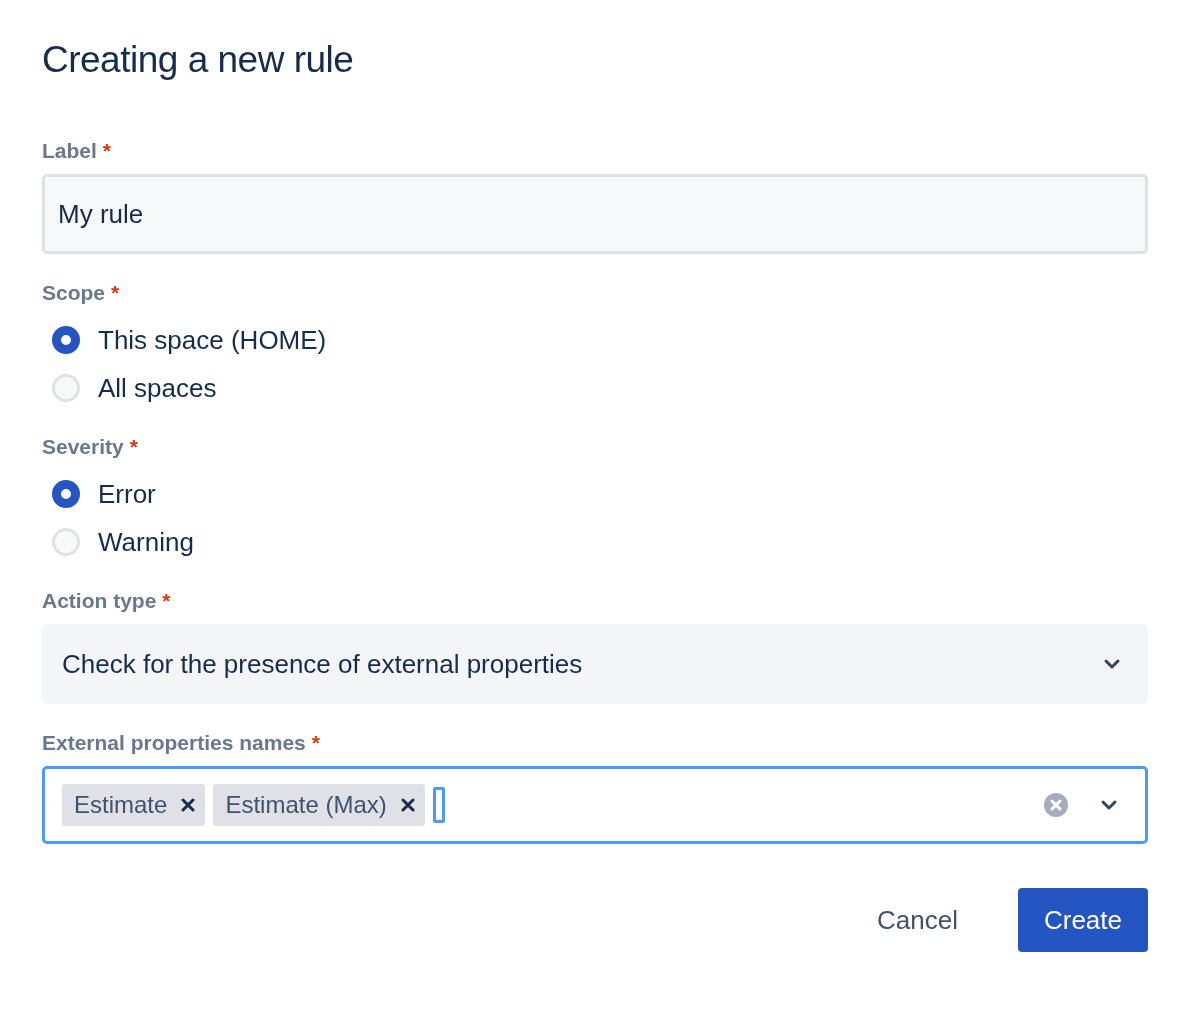 The image size is (1186, 1016). What do you see at coordinates (1082, 920) in the screenshot?
I see `create-button: Create` at bounding box center [1082, 920].